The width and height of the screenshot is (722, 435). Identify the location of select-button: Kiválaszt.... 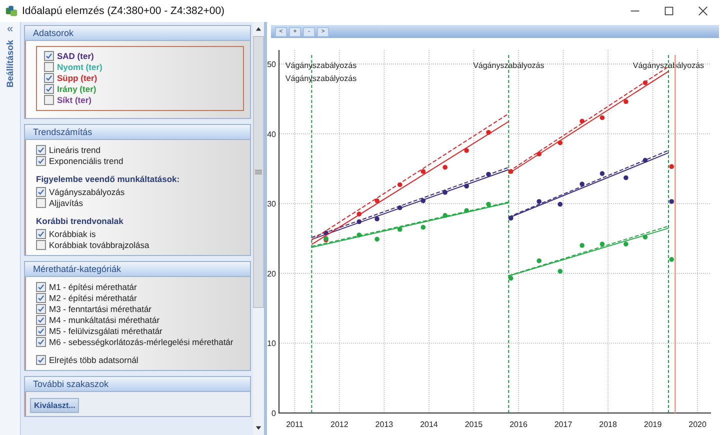
(55, 405).